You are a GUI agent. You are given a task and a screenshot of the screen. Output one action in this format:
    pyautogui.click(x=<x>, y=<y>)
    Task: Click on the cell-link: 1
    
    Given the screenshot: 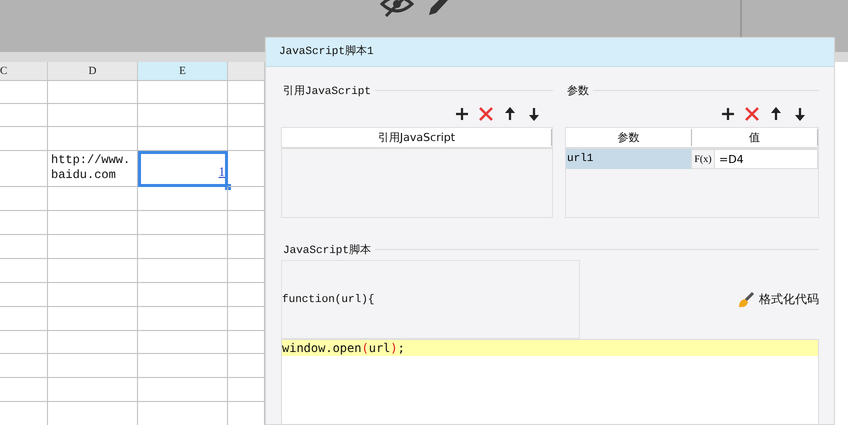 What is the action you would take?
    pyautogui.click(x=221, y=172)
    